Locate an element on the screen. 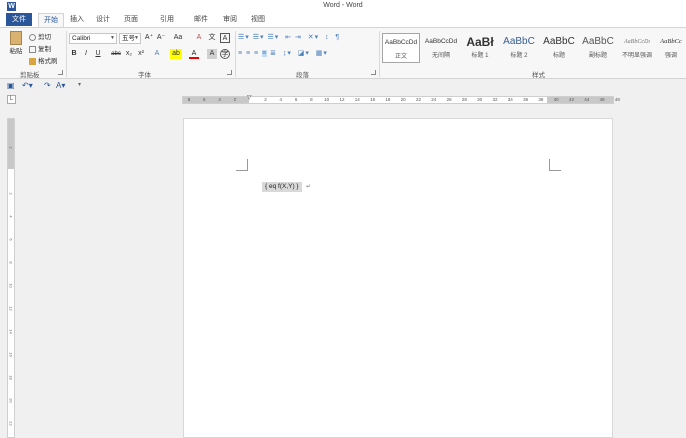 This screenshot has height=438, width=686. tab-file: 文件 is located at coordinates (19, 19).